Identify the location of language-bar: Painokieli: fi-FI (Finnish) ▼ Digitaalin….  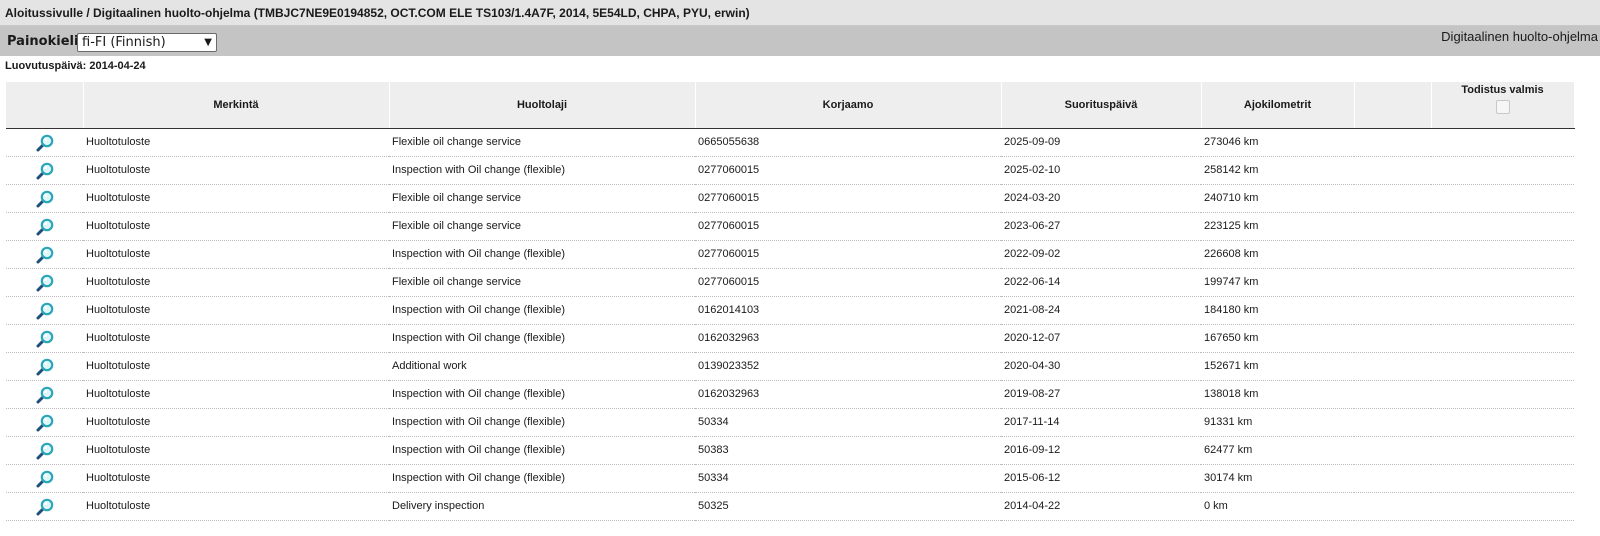
(800, 41).